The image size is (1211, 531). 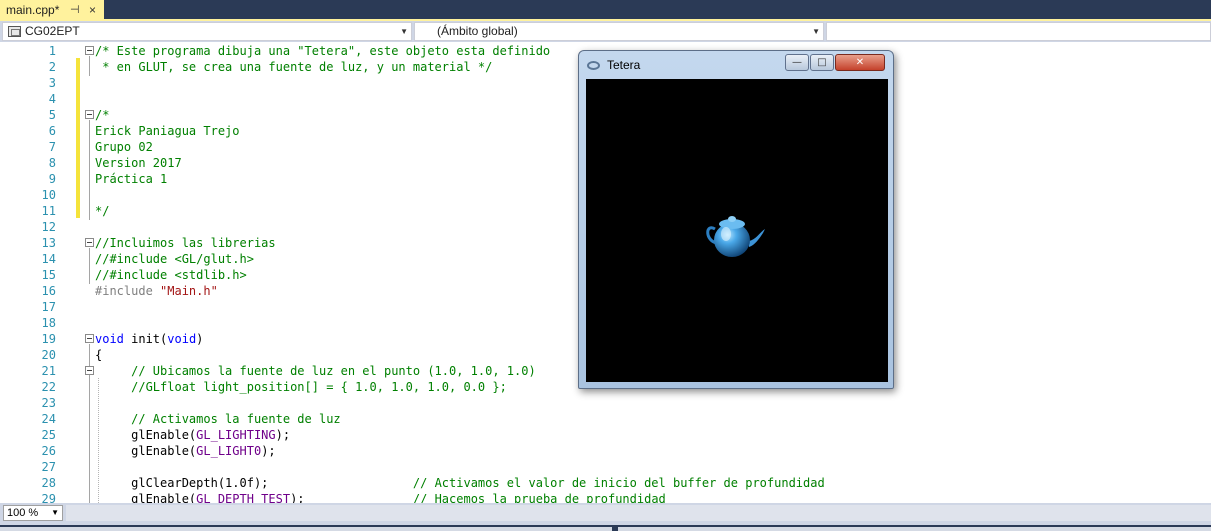 What do you see at coordinates (52, 179) in the screenshot?
I see `line-number: 9` at bounding box center [52, 179].